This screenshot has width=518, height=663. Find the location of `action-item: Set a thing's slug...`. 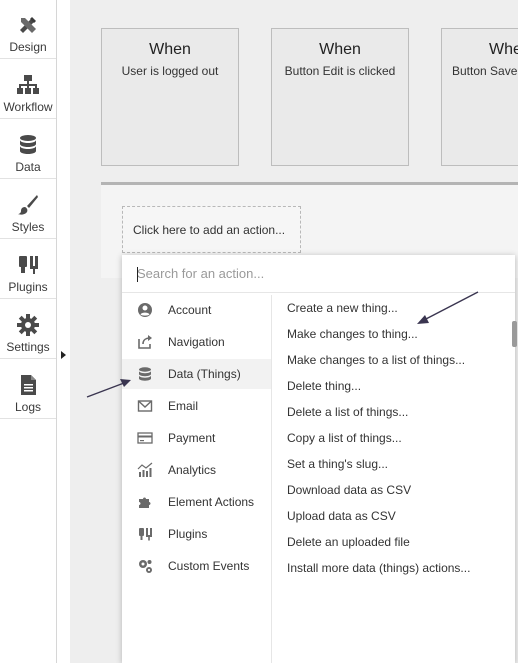

action-item: Set a thing's slug... is located at coordinates (337, 464).